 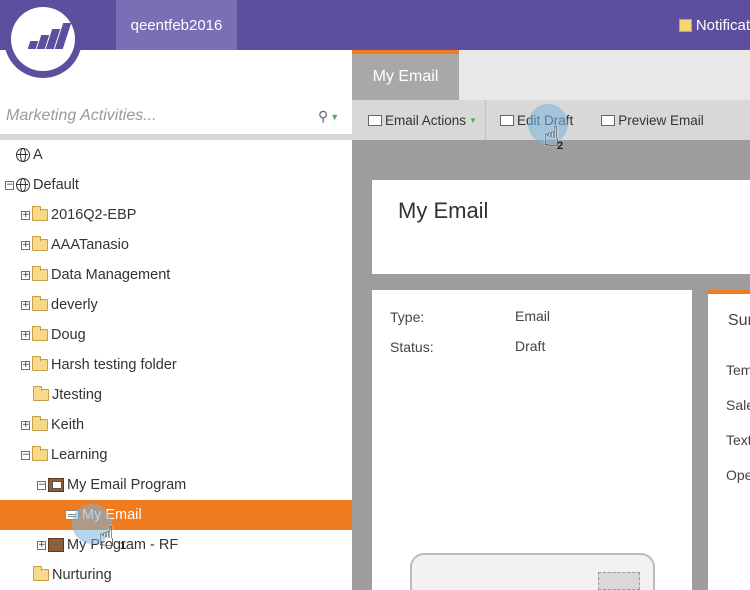 What do you see at coordinates (176, 245) in the screenshot?
I see `tree-item-aaatanasio: + AAATanasio` at bounding box center [176, 245].